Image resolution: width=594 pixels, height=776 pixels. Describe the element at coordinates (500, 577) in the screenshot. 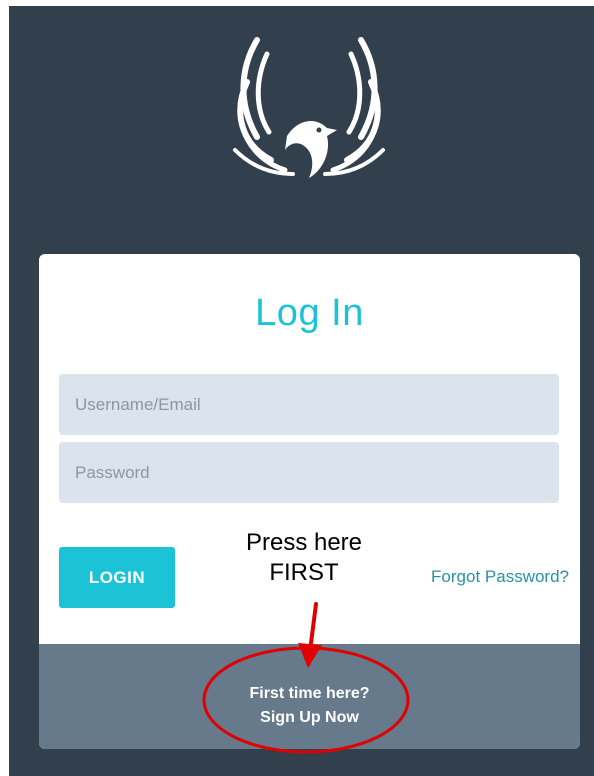

I see `forgot-password-link: Forgot Password?` at that location.